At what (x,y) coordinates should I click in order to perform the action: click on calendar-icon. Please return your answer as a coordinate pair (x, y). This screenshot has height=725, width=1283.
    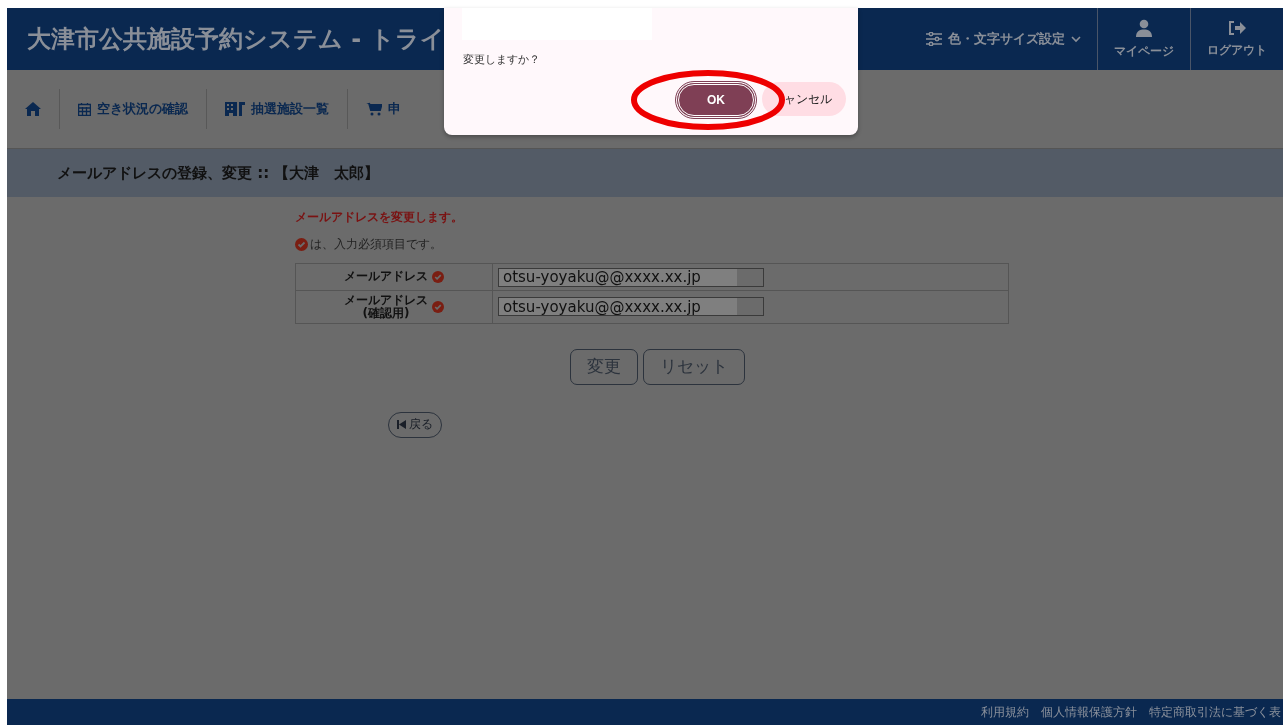
    Looking at the image, I should click on (84, 109).